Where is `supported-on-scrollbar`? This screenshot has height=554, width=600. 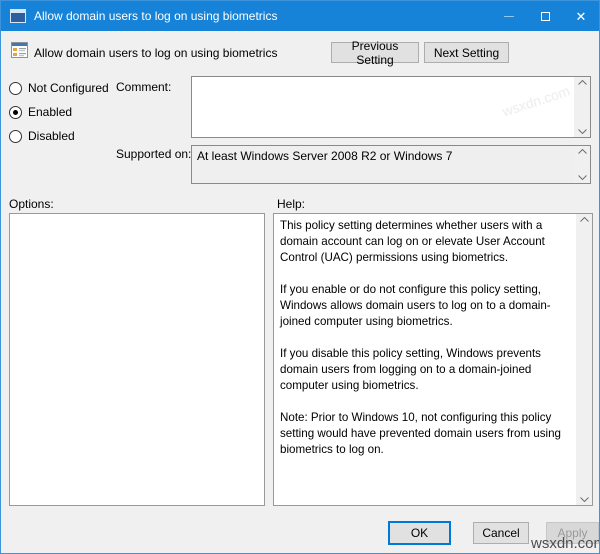
supported-on-scrollbar is located at coordinates (582, 164).